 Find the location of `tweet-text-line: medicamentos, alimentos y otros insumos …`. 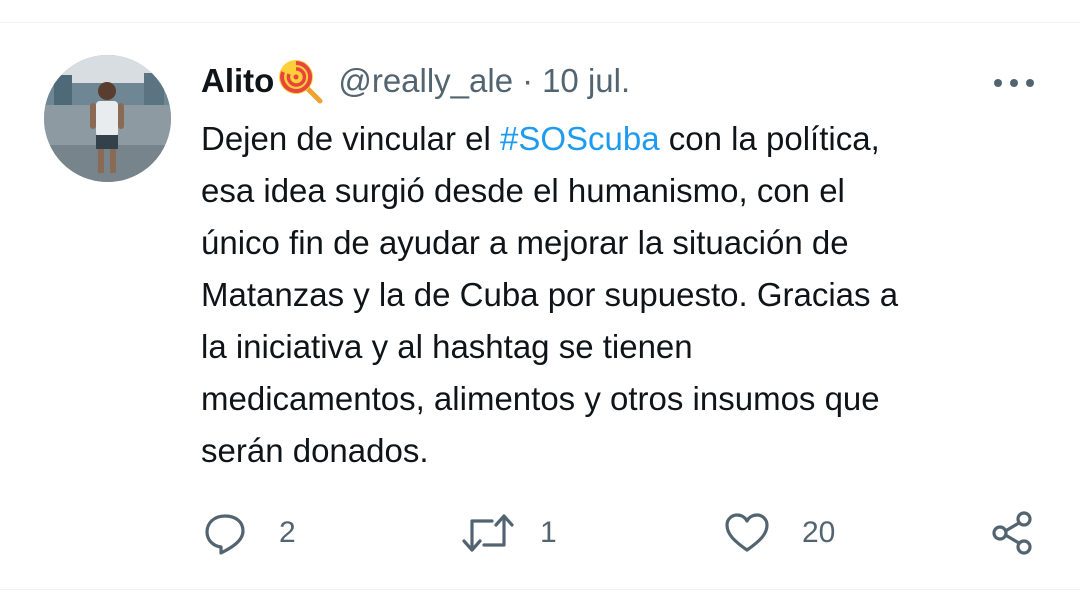

tweet-text-line: medicamentos, alimentos y otros insumos … is located at coordinates (540, 398).